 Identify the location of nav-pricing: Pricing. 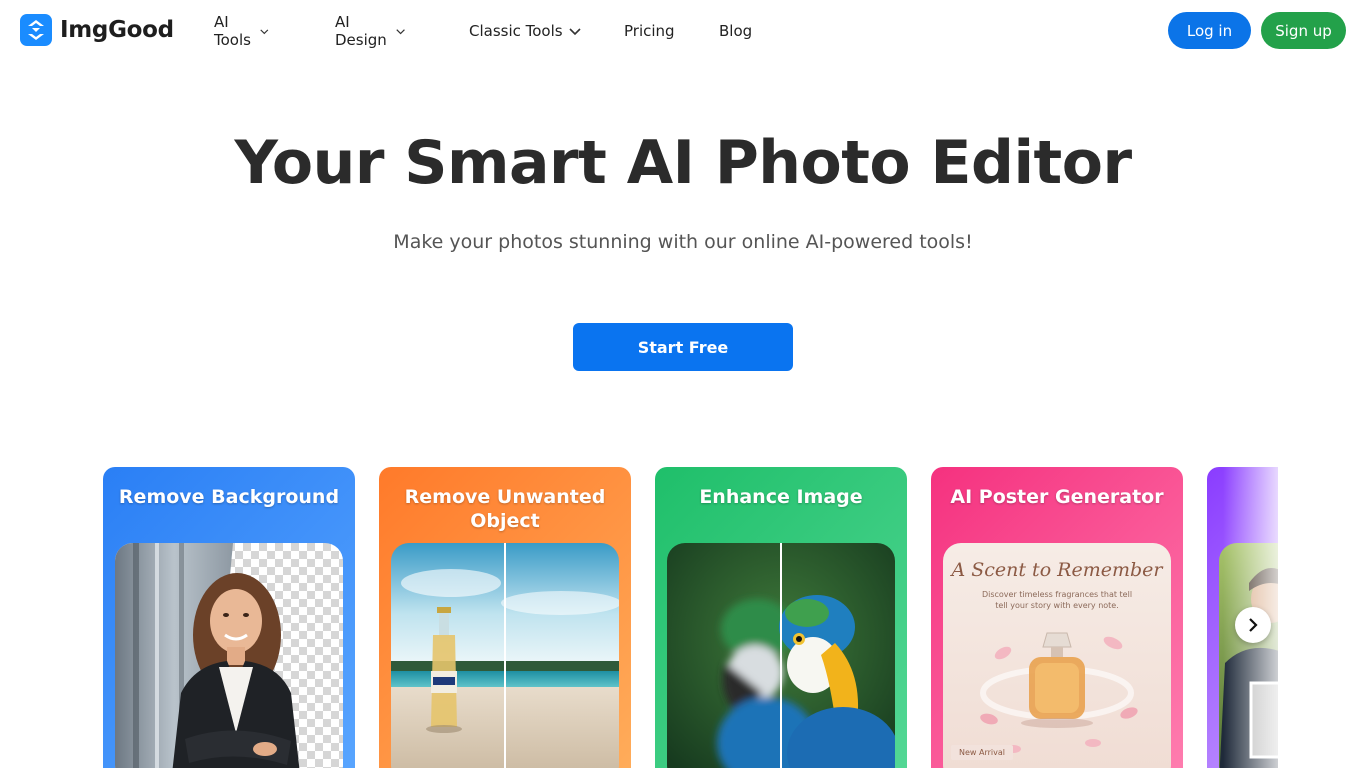
(649, 31).